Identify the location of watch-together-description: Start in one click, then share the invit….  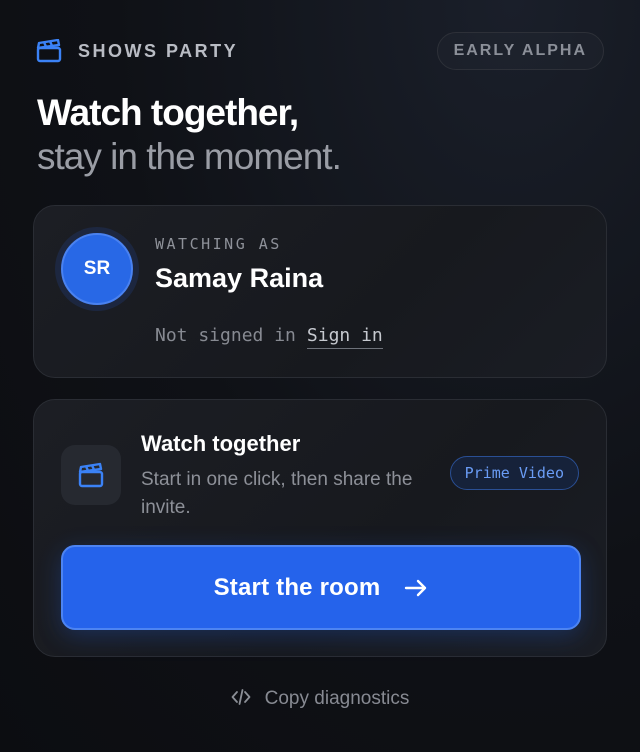
(277, 493).